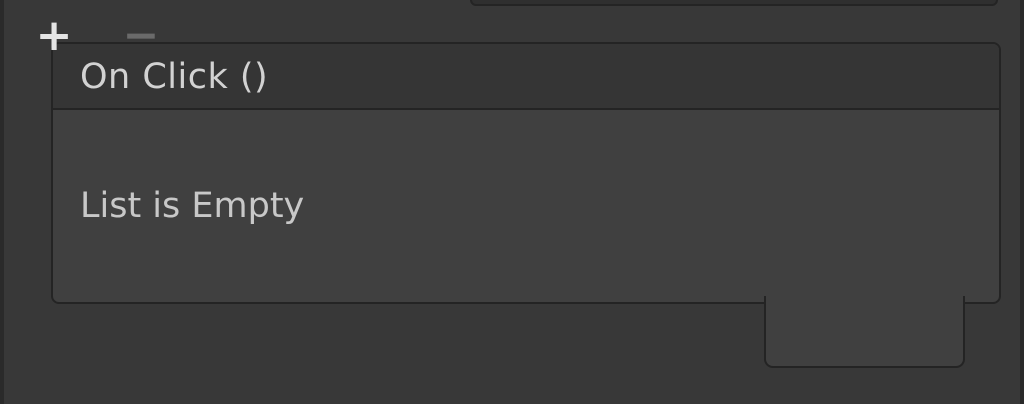  Describe the element at coordinates (2, 202) in the screenshot. I see `window-border-left` at that location.